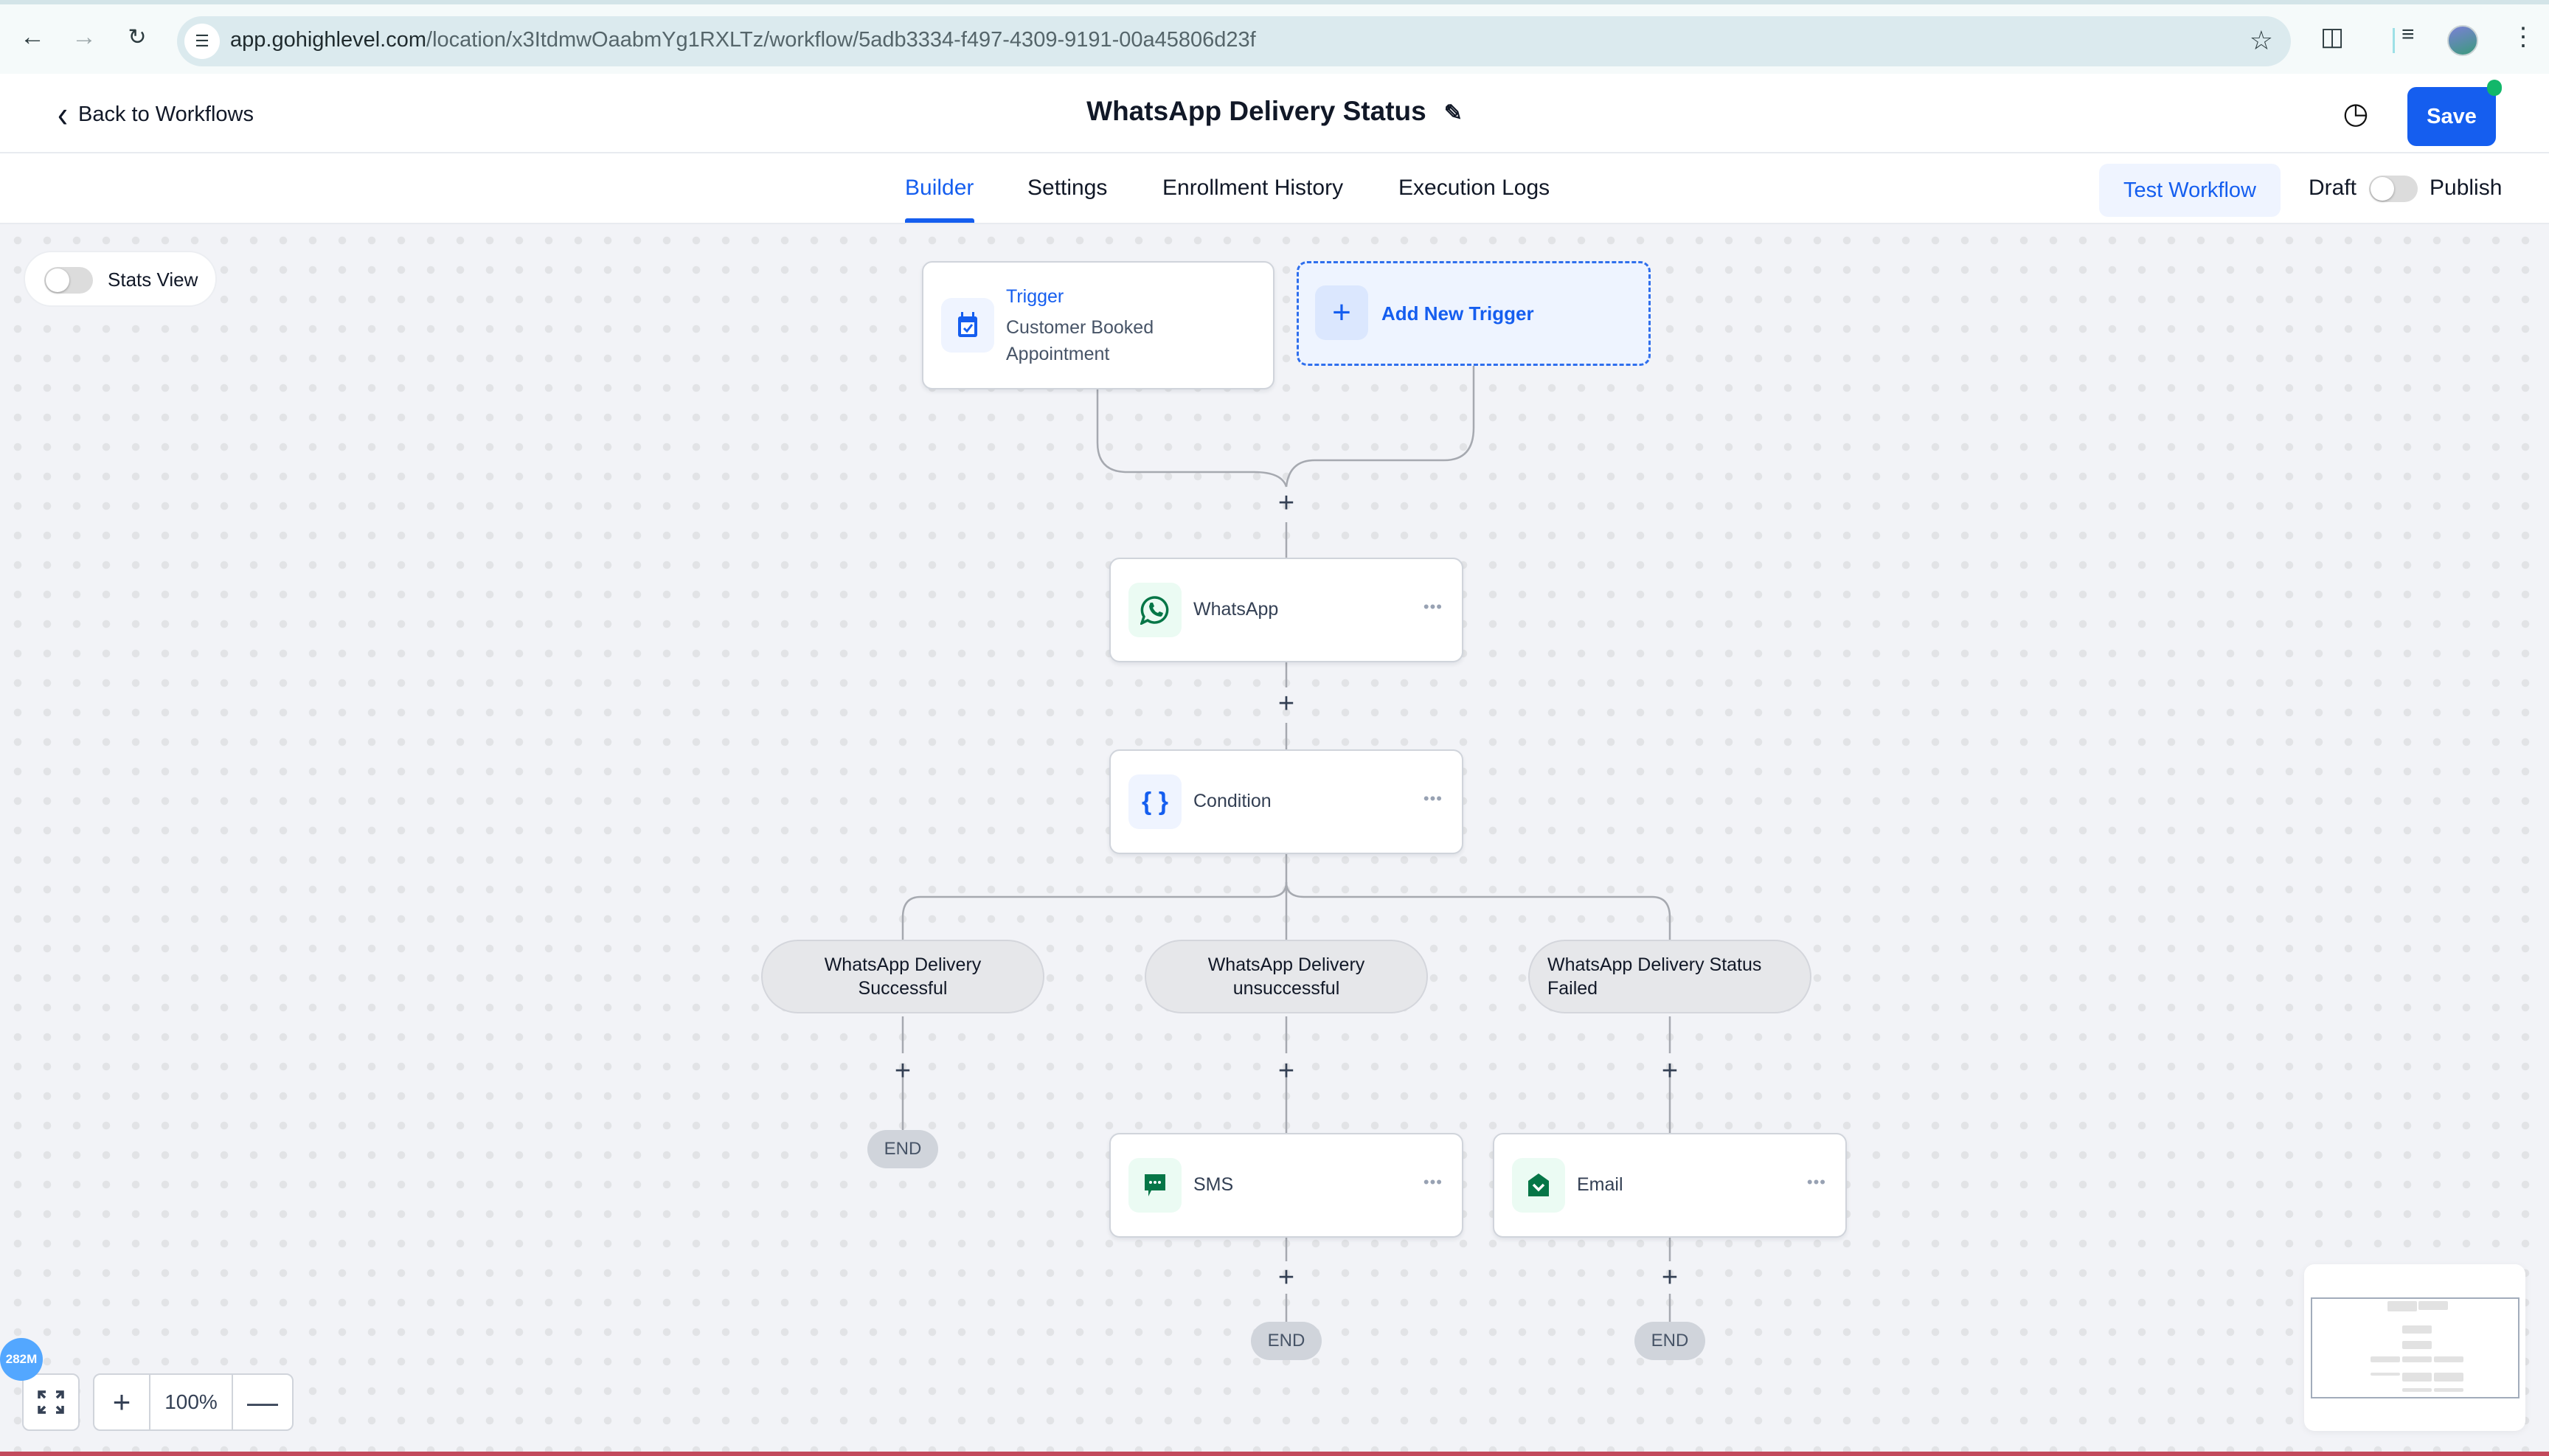  I want to click on whatsapp-label: WhatsApp, so click(1236, 609).